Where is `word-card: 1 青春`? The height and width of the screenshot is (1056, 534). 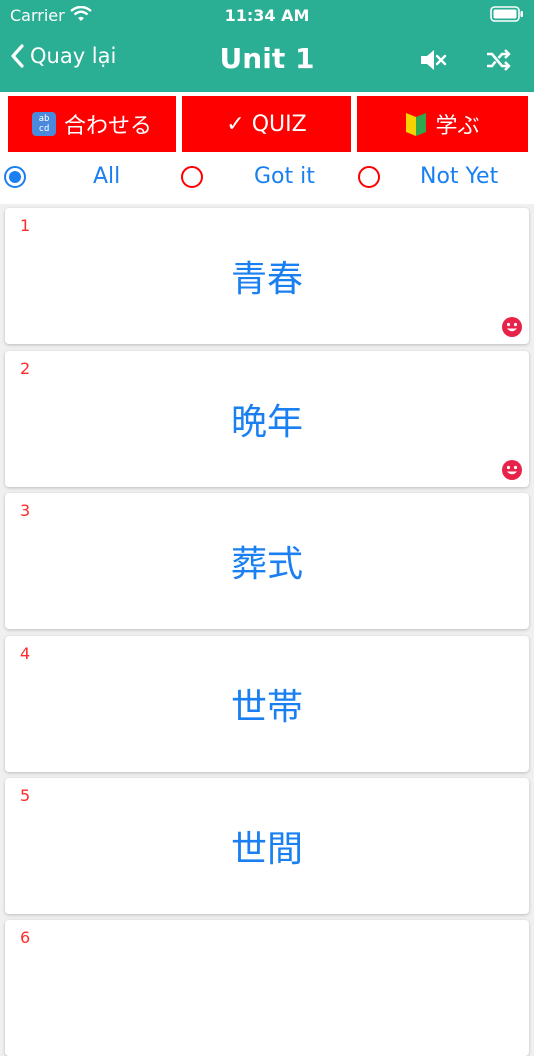 word-card: 1 青春 is located at coordinates (267, 276).